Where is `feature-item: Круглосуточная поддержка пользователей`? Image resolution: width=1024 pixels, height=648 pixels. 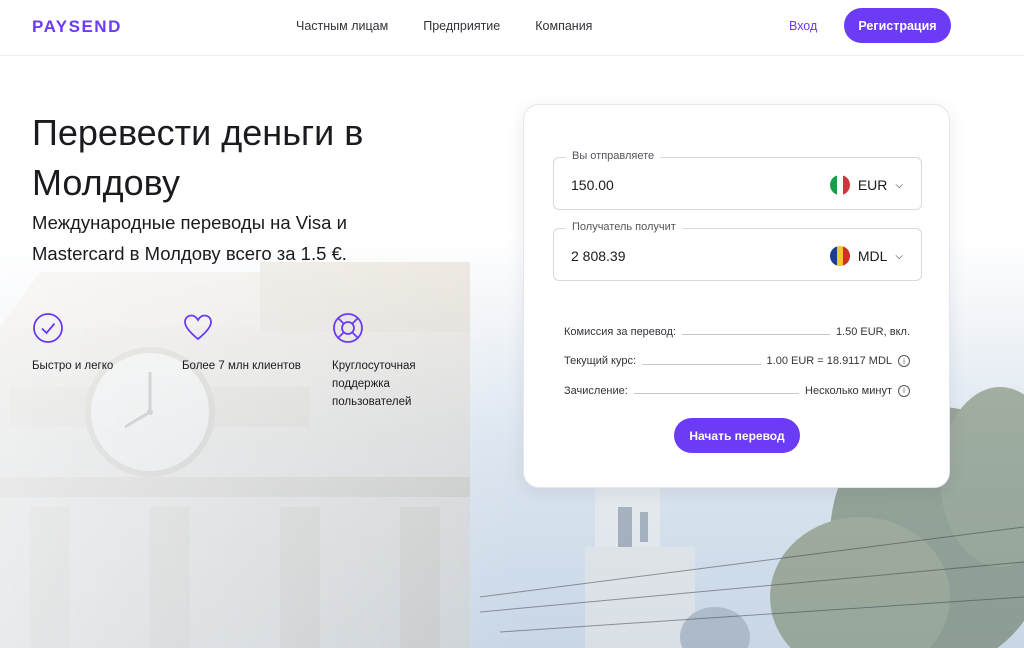 feature-item: Круглосуточная поддержка пользователей is located at coordinates (407, 361).